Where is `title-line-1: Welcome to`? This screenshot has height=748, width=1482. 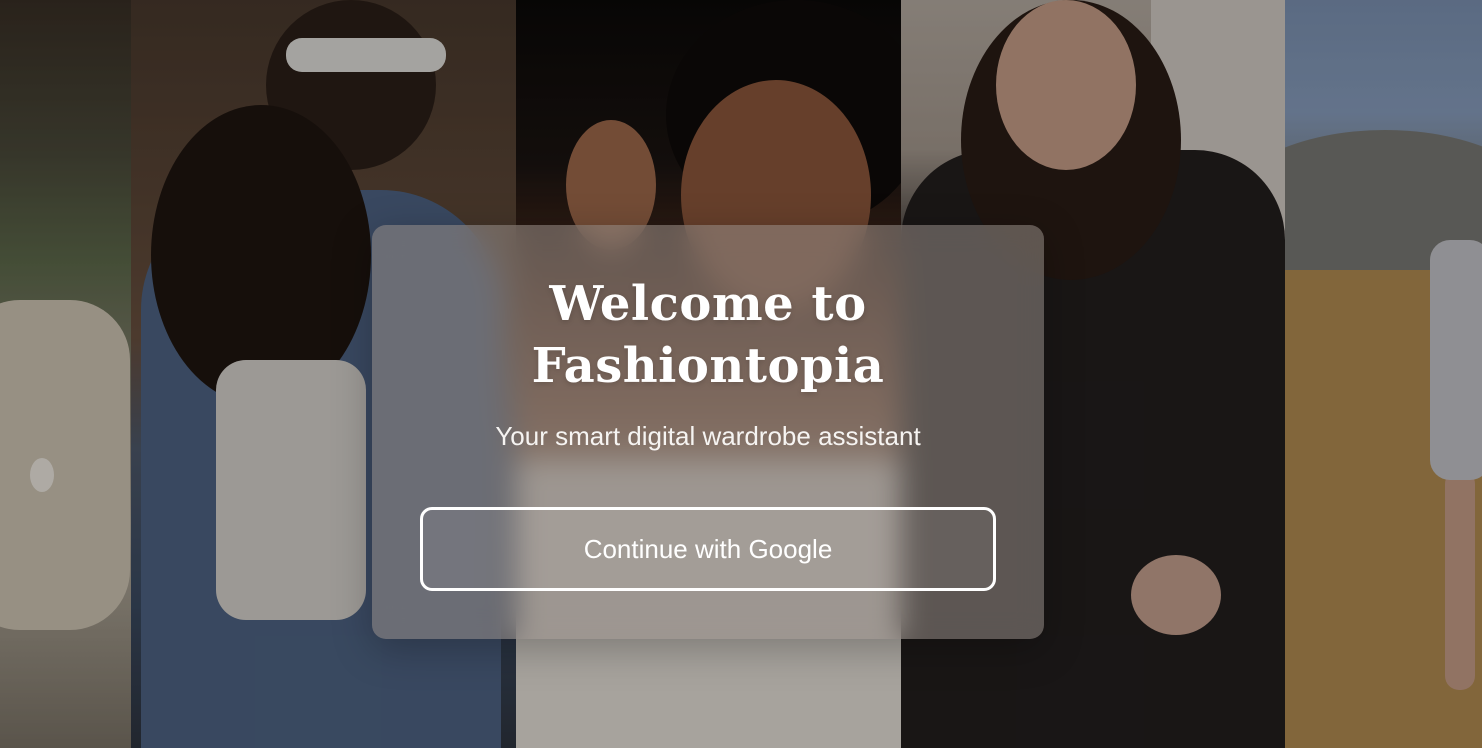
title-line-1: Welcome to is located at coordinates (708, 304).